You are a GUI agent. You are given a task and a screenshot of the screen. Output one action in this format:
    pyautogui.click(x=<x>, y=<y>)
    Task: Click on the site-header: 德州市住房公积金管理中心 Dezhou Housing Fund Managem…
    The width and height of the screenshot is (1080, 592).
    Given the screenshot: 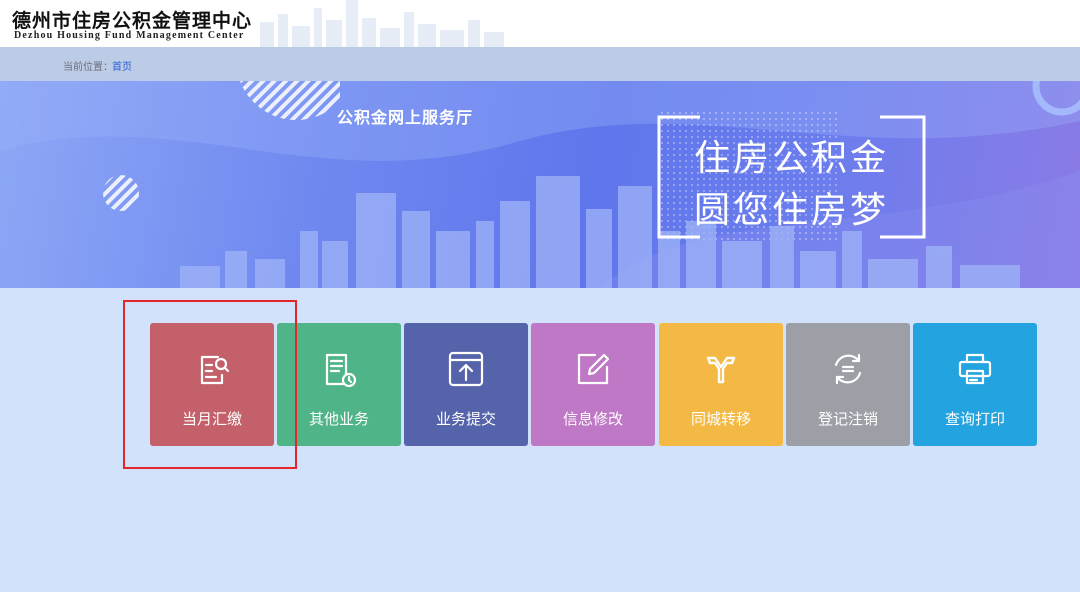 What is the action you would take?
    pyautogui.click(x=540, y=23)
    